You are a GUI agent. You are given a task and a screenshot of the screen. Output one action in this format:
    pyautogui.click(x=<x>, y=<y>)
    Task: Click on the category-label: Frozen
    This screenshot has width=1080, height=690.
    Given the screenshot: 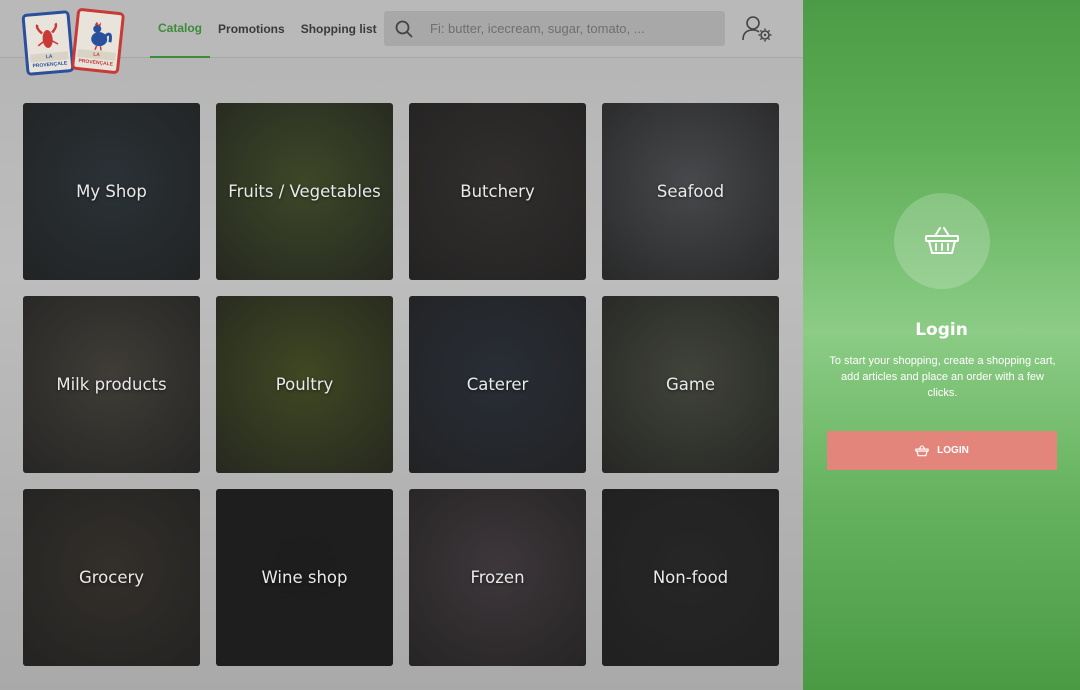 What is the action you would take?
    pyautogui.click(x=497, y=577)
    